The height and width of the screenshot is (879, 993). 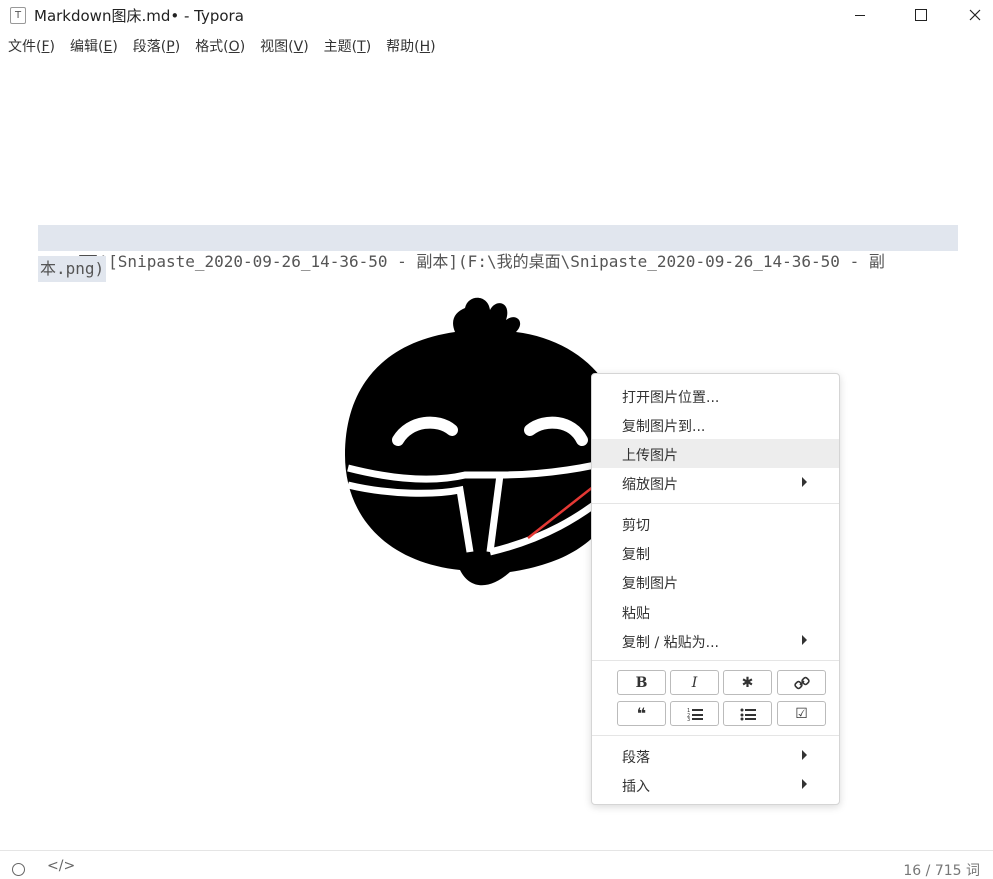 I want to click on status-bar: </> 16 / 715 词, so click(x=496, y=864).